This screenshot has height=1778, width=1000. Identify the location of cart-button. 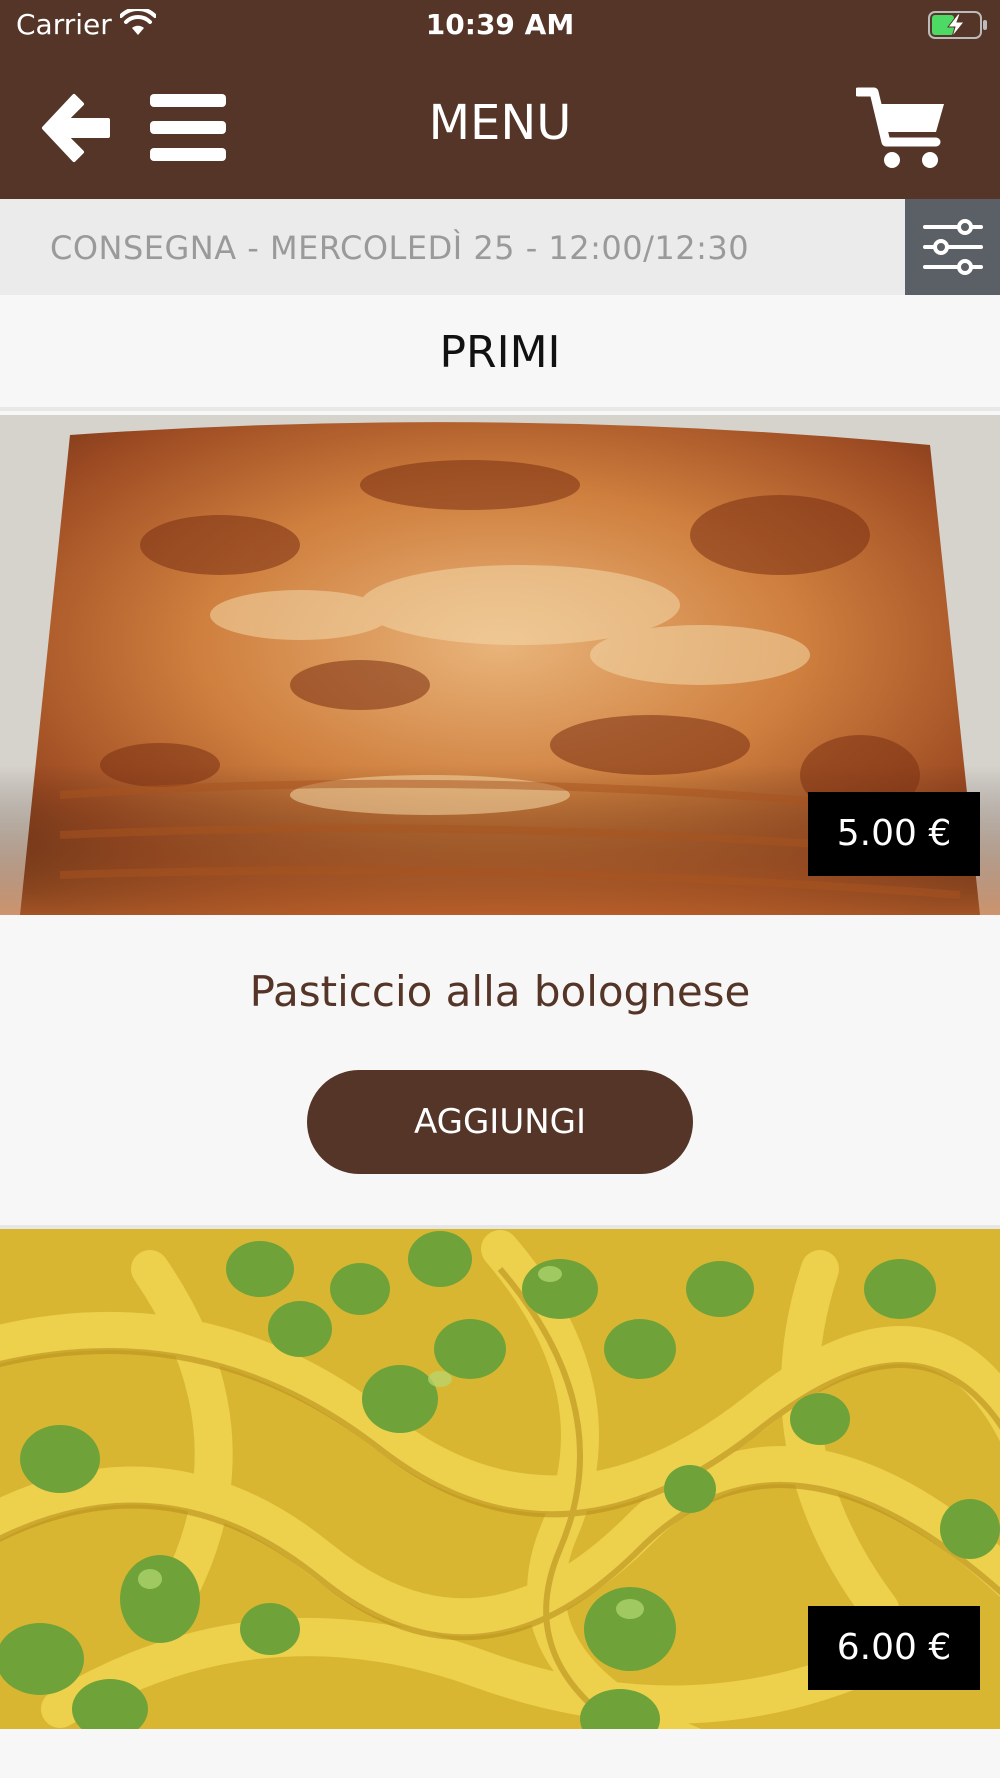
(900, 129).